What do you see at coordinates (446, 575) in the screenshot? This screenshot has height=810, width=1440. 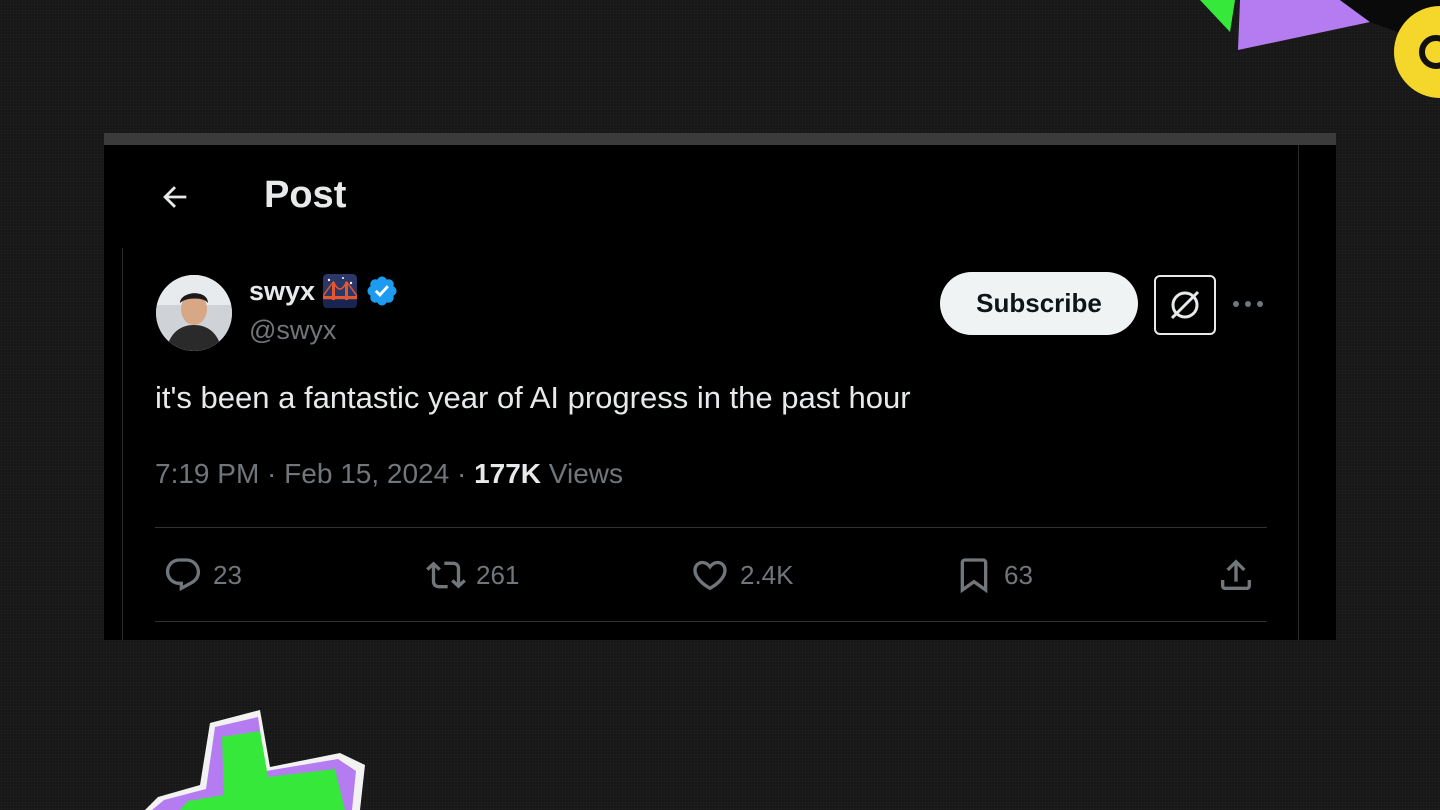 I see `repost-icon` at bounding box center [446, 575].